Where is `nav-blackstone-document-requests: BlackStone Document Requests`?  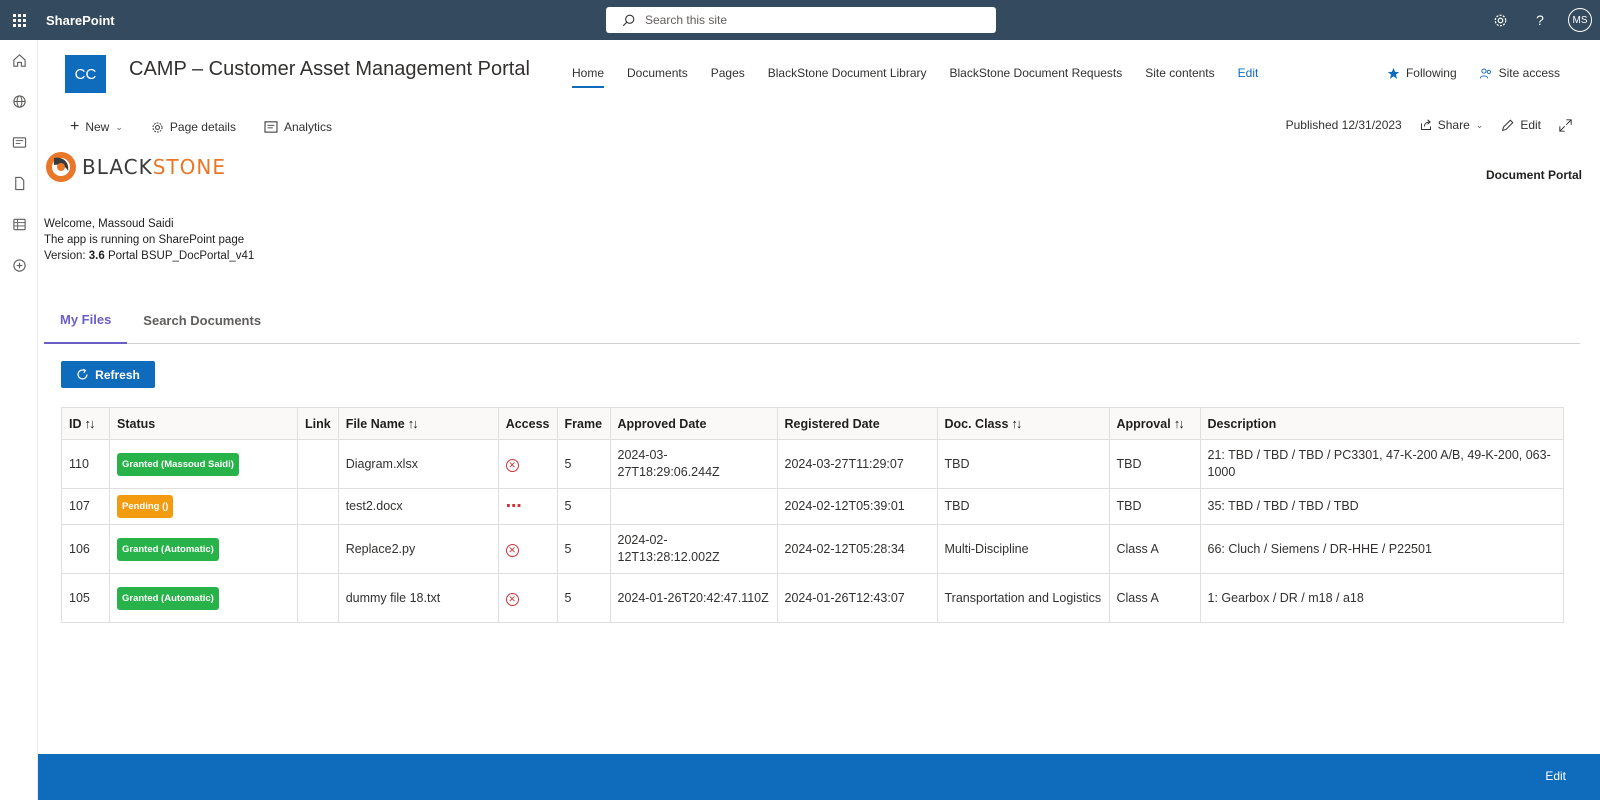 nav-blackstone-document-requests: BlackStone Document Requests is located at coordinates (1036, 77).